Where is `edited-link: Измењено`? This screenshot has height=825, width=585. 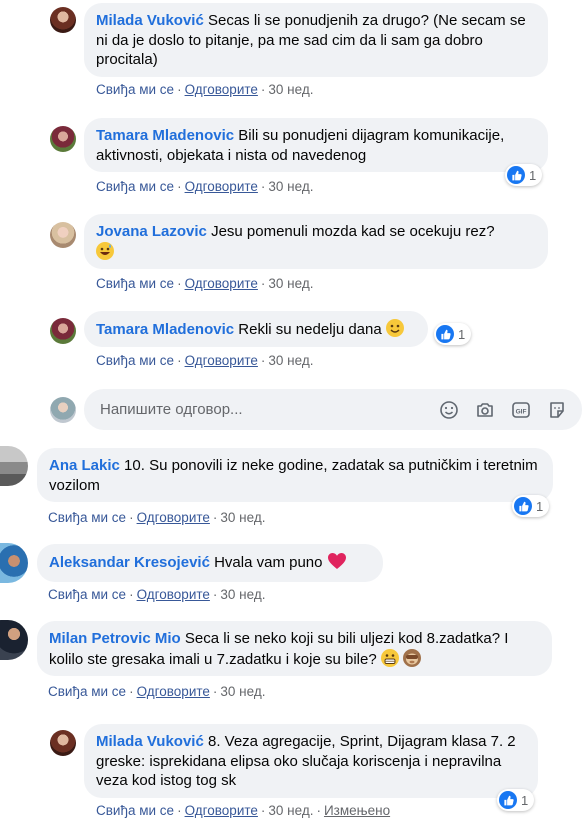 edited-link: Измењено is located at coordinates (357, 810).